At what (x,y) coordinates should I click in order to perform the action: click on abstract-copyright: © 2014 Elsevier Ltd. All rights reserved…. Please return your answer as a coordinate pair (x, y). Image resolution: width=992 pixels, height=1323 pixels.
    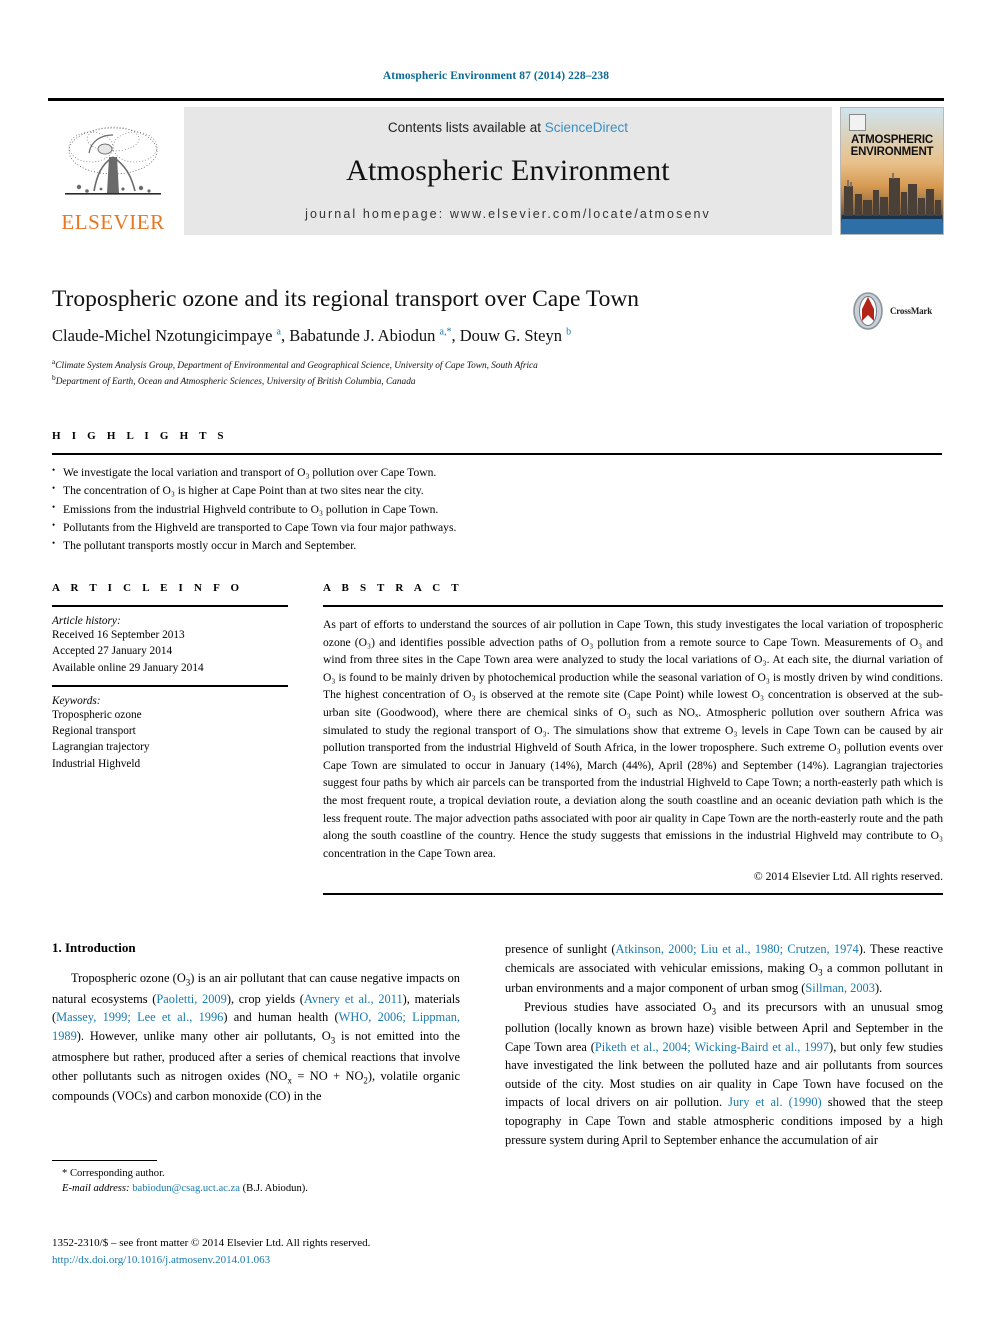
    Looking at the image, I should click on (848, 876).